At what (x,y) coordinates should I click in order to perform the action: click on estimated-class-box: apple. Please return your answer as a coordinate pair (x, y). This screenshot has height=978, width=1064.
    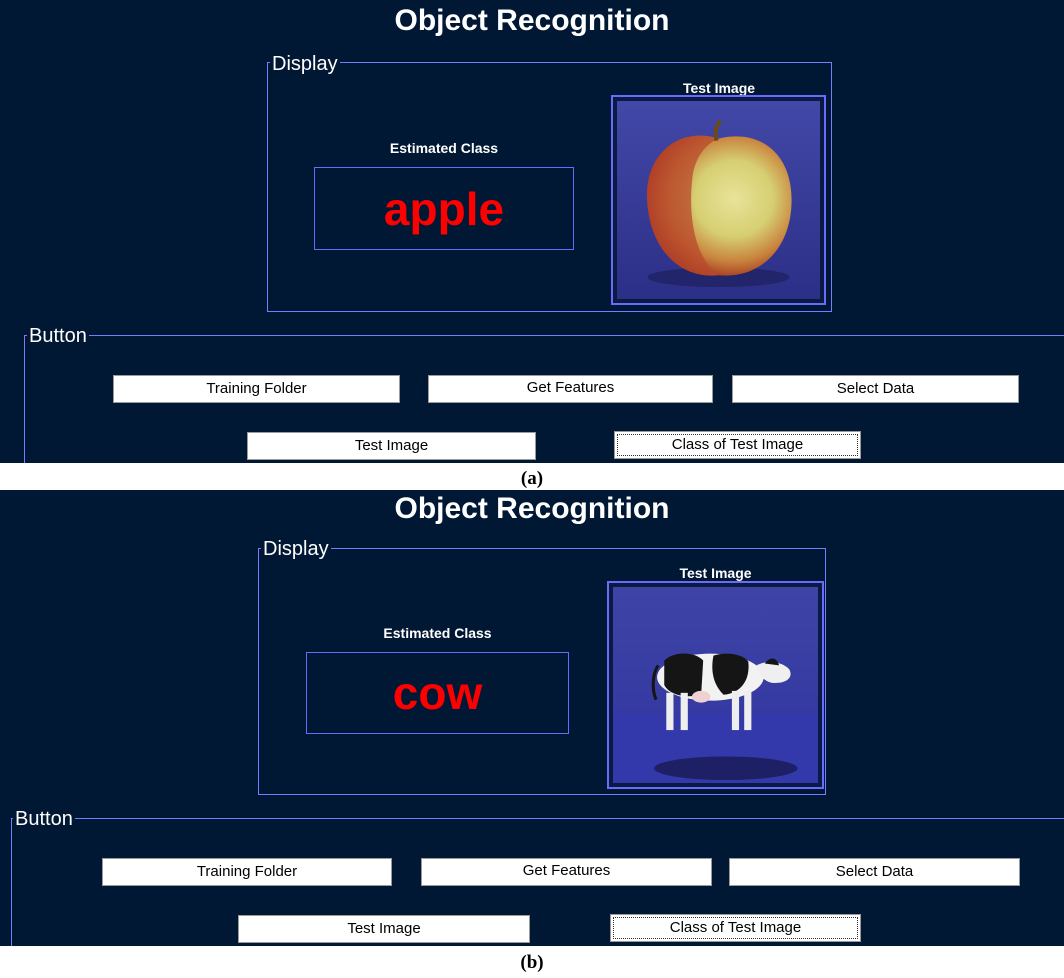
    Looking at the image, I should click on (444, 208).